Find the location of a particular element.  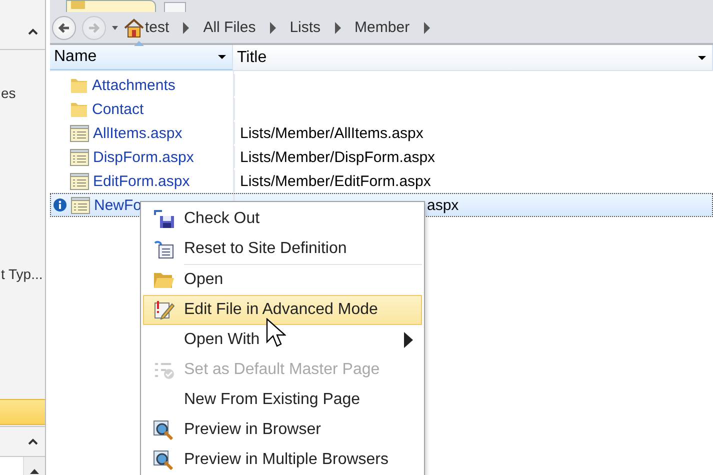

file-name: DispForm.aspx is located at coordinates (143, 157).